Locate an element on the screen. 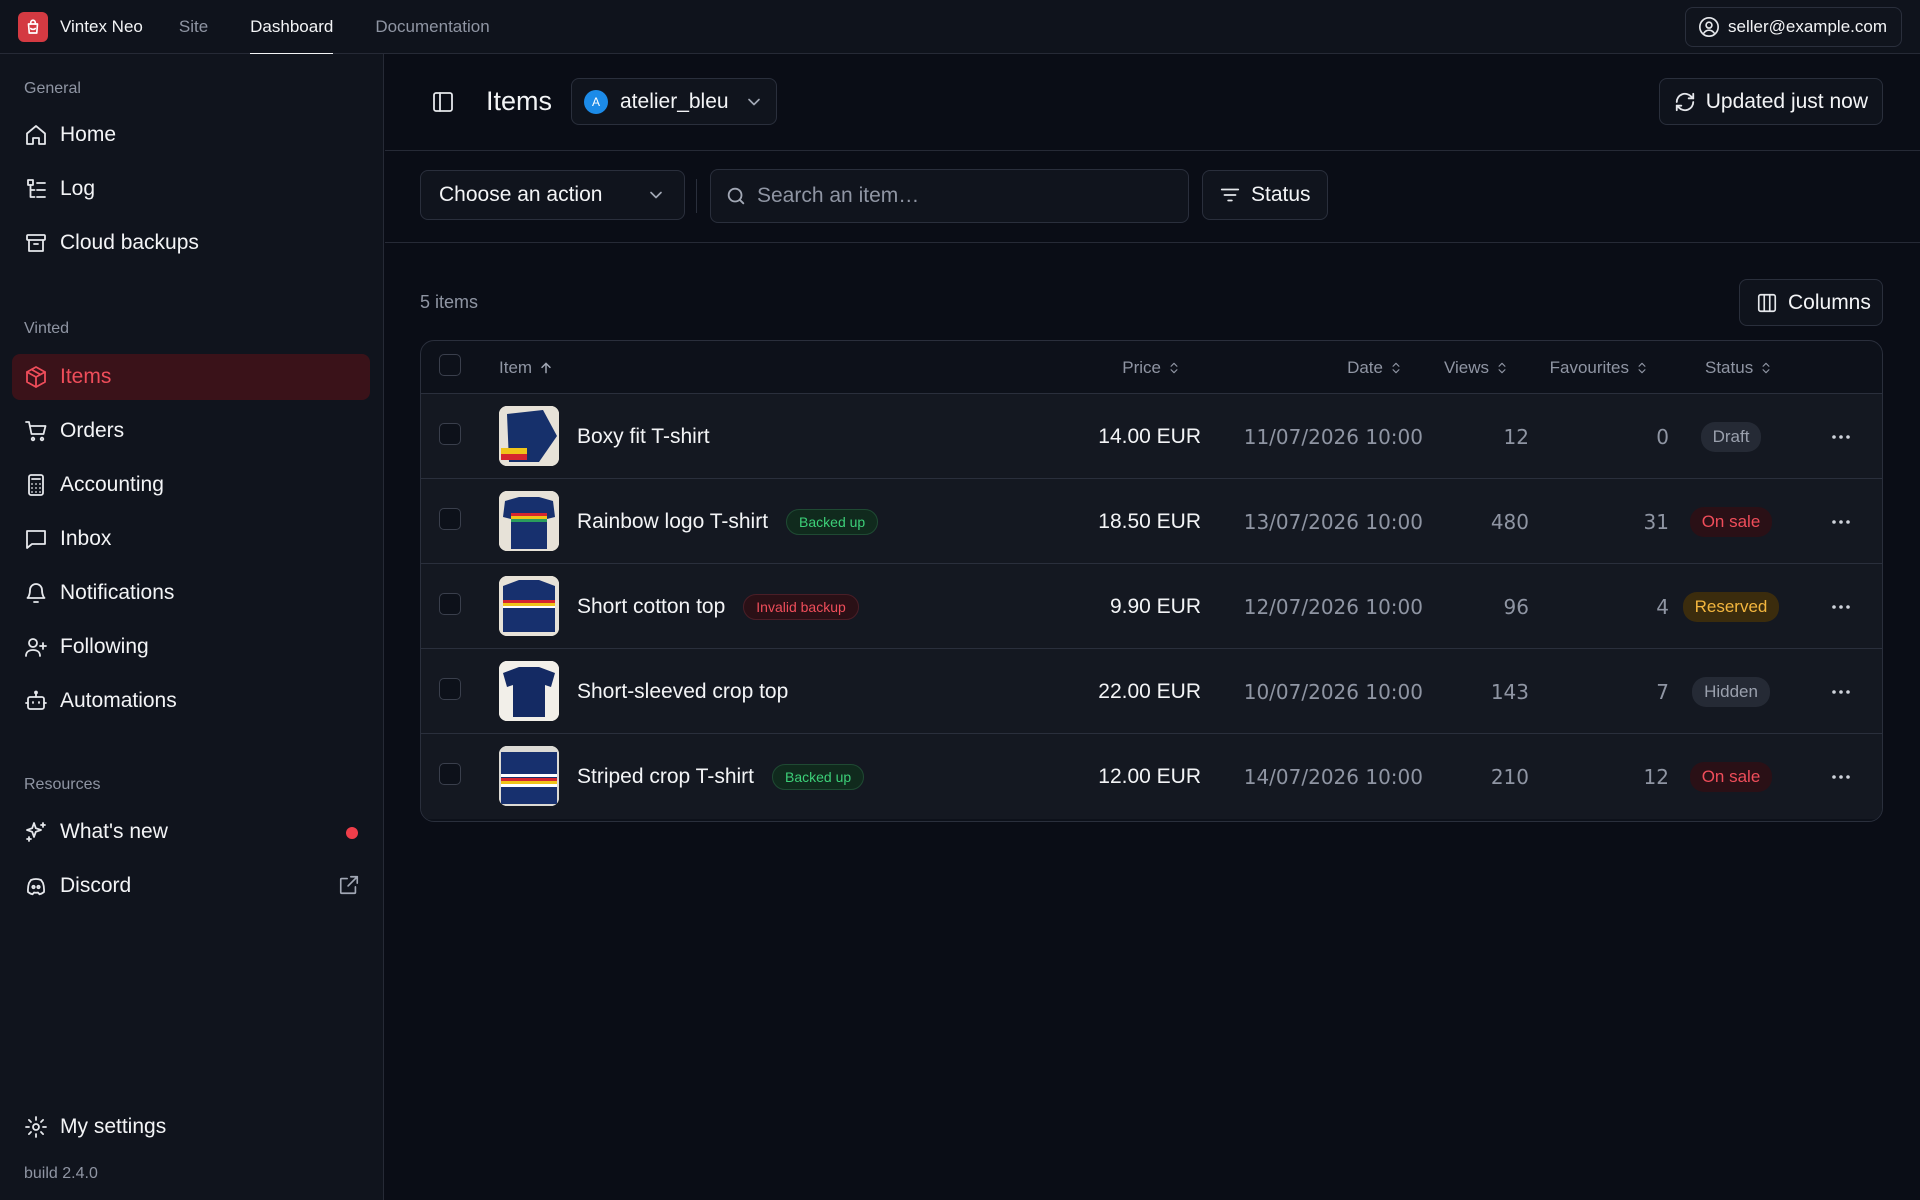 This screenshot has width=1920, height=1200. column-header-label: Price is located at coordinates (1141, 367).